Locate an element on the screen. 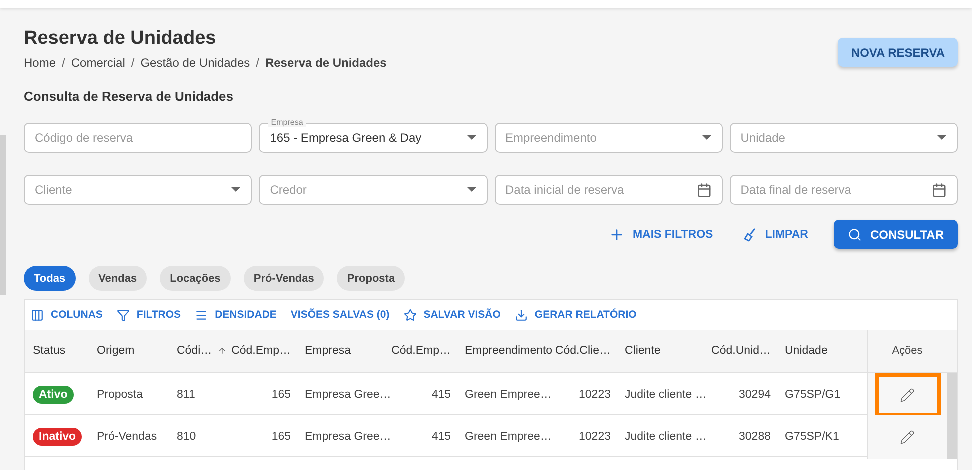 The width and height of the screenshot is (972, 470). new-reservation-button: NOVA RESERVA is located at coordinates (898, 52).